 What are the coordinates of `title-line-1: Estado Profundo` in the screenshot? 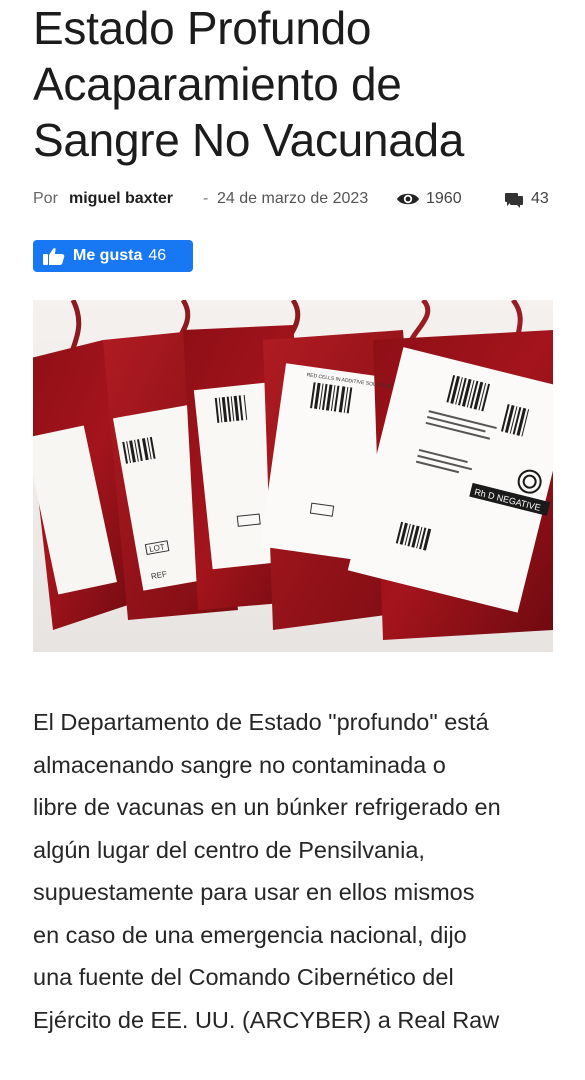 It's located at (202, 28).